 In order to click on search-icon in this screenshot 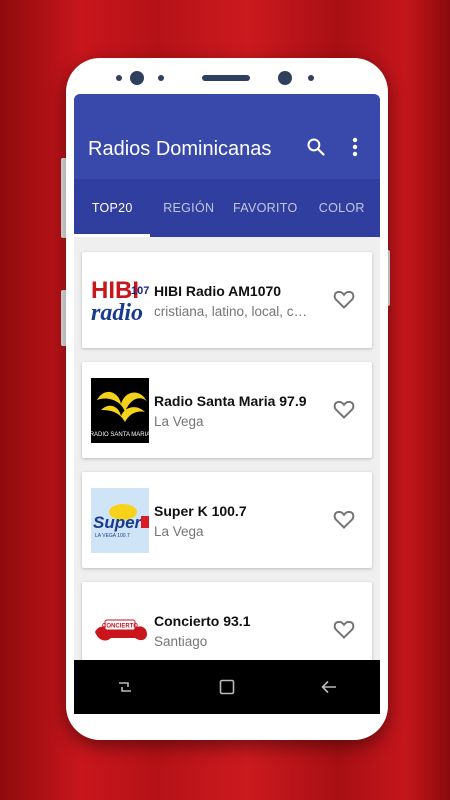, I will do `click(316, 147)`.